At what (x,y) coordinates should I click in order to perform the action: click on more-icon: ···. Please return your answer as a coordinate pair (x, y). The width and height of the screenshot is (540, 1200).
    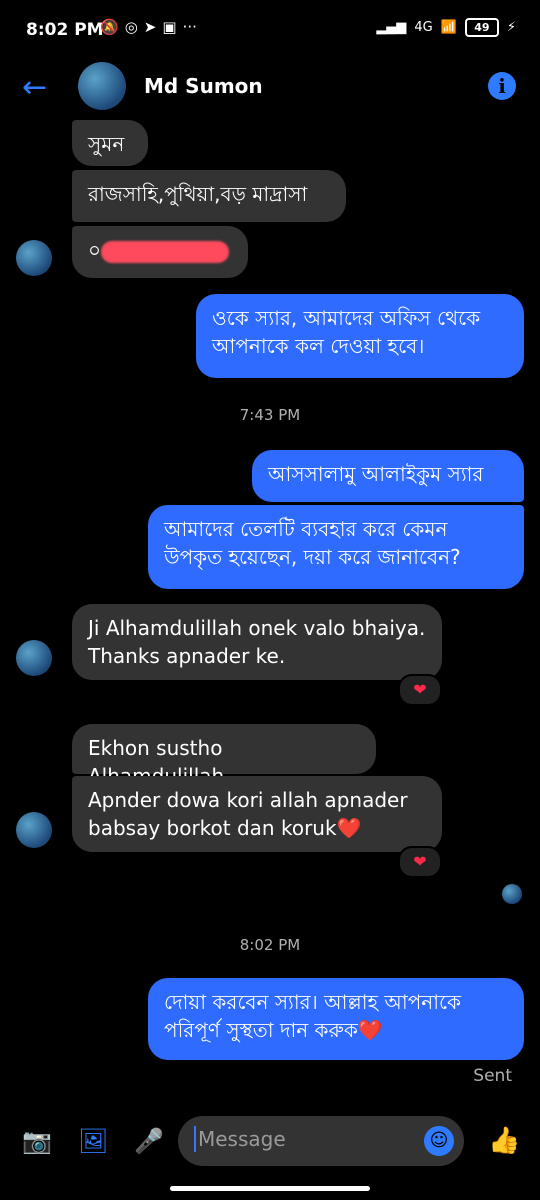
    Looking at the image, I should click on (189, 27).